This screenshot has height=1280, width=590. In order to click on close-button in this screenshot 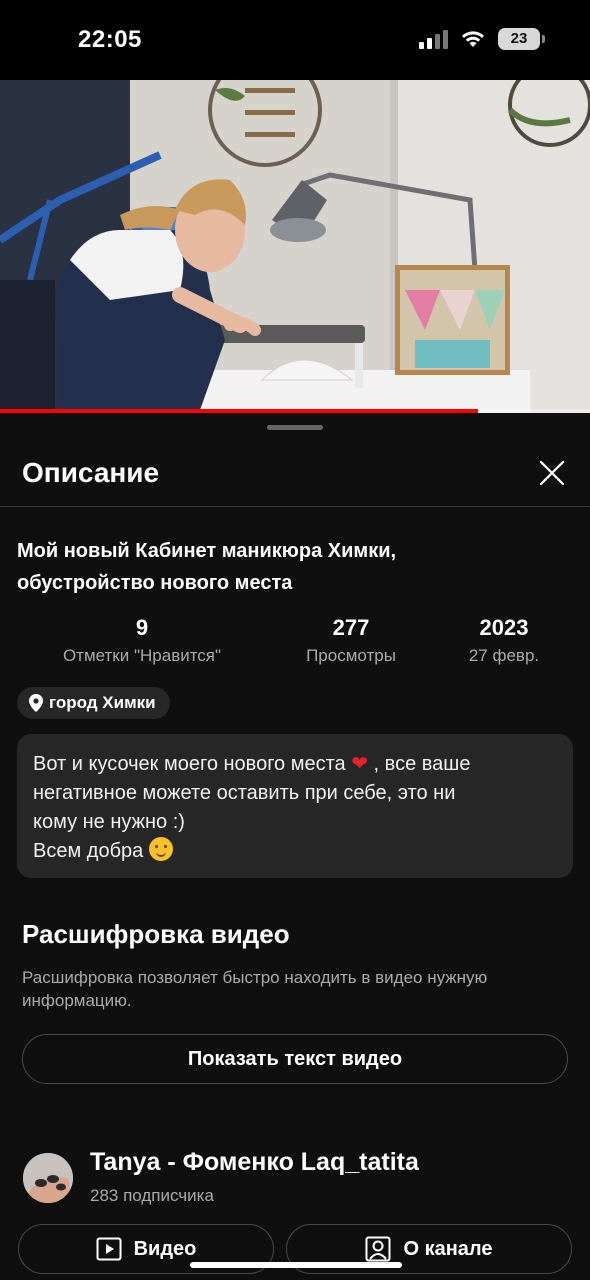, I will do `click(552, 473)`.